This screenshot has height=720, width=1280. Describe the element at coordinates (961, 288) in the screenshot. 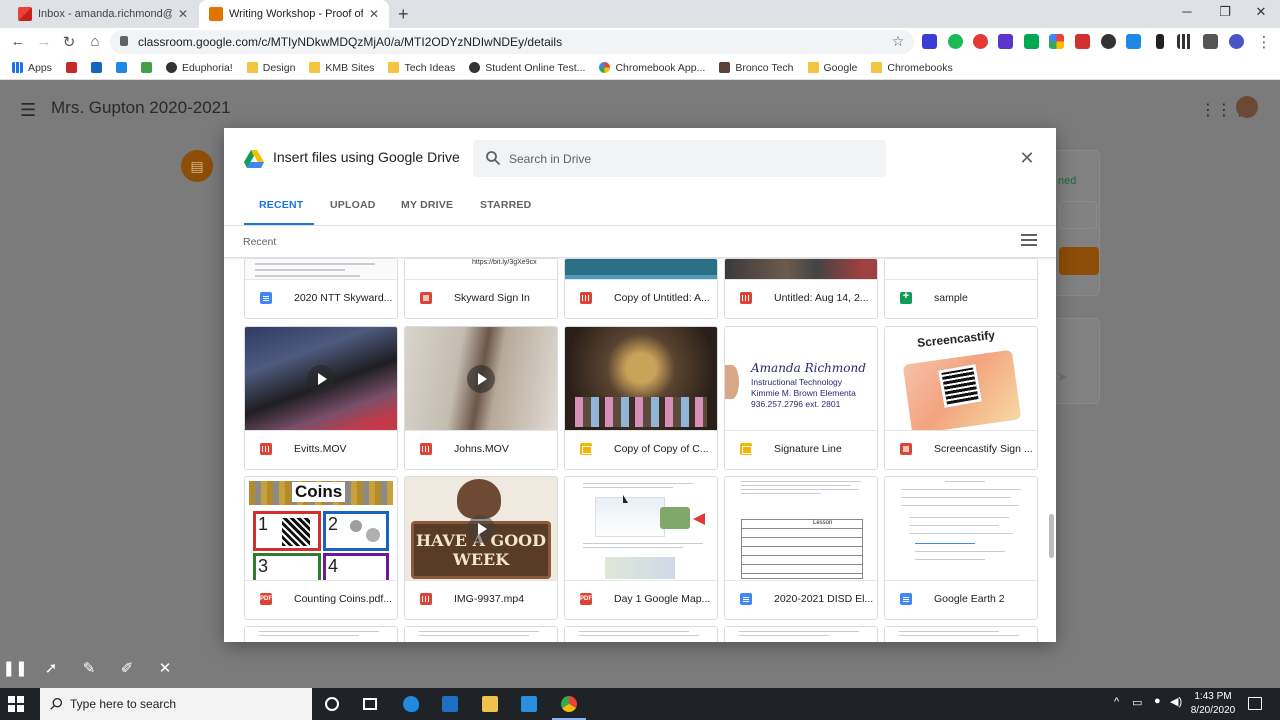

I see `file-card: sample` at that location.